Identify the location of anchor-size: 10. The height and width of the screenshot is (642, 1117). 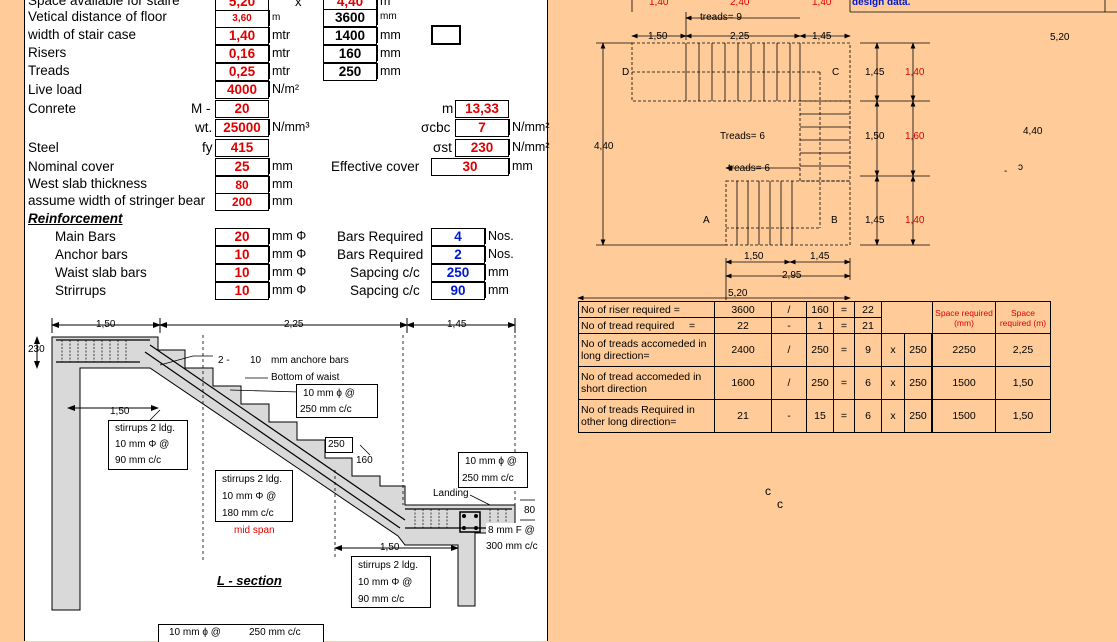
(256, 360).